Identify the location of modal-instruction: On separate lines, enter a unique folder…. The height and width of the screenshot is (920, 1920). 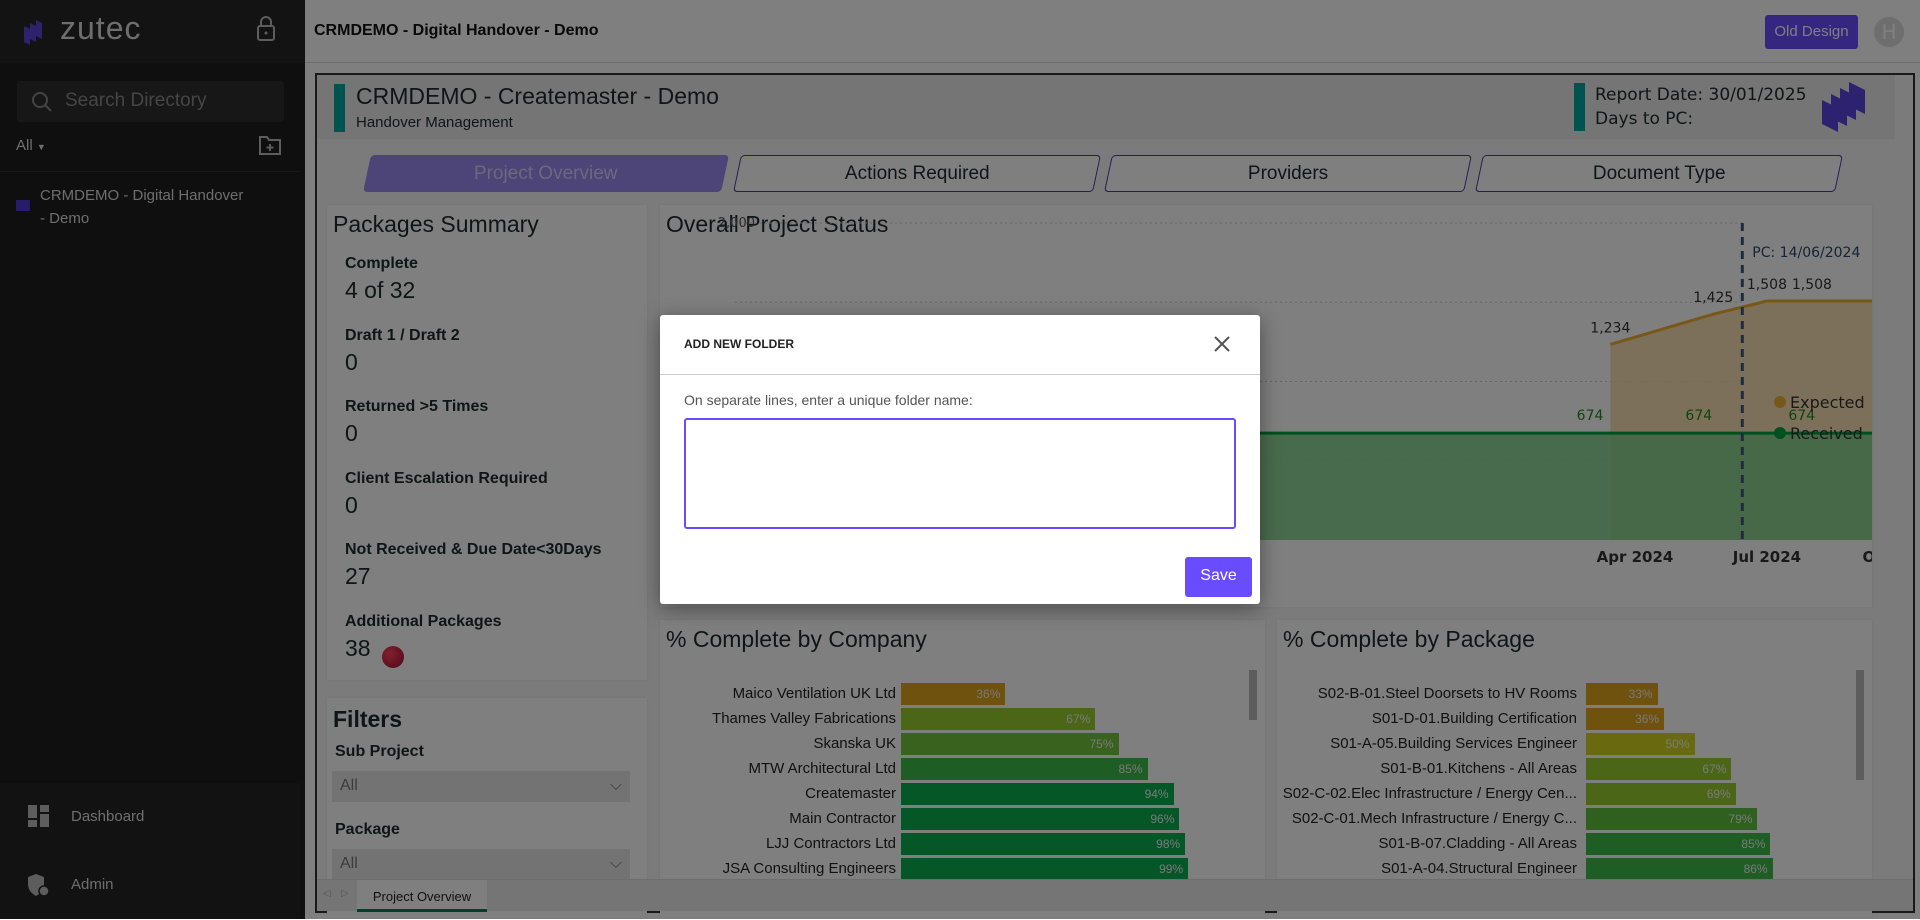
(828, 400).